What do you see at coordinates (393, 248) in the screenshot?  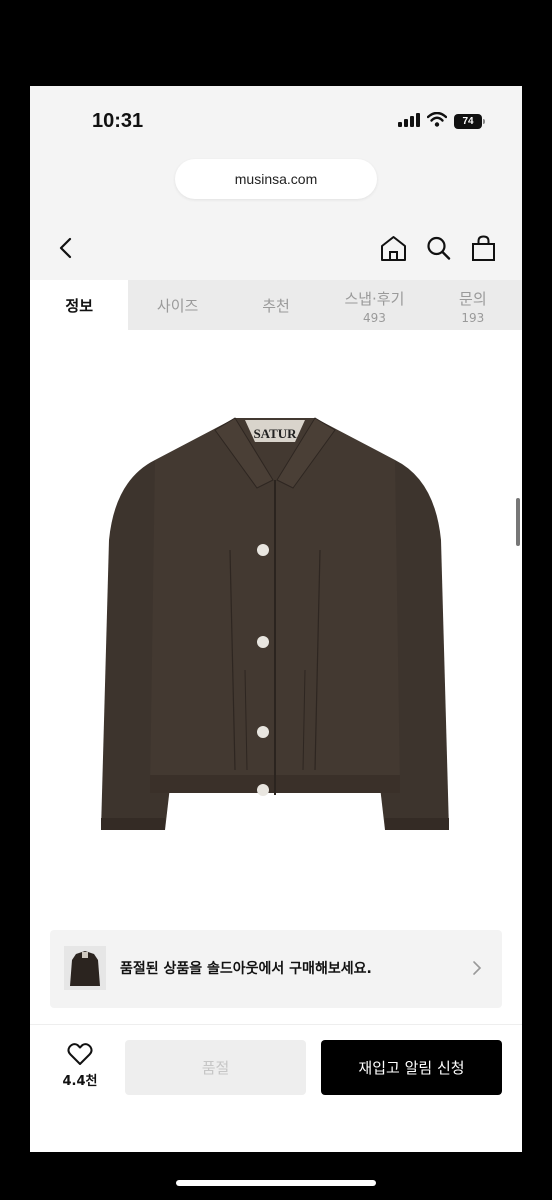 I see `home-icon` at bounding box center [393, 248].